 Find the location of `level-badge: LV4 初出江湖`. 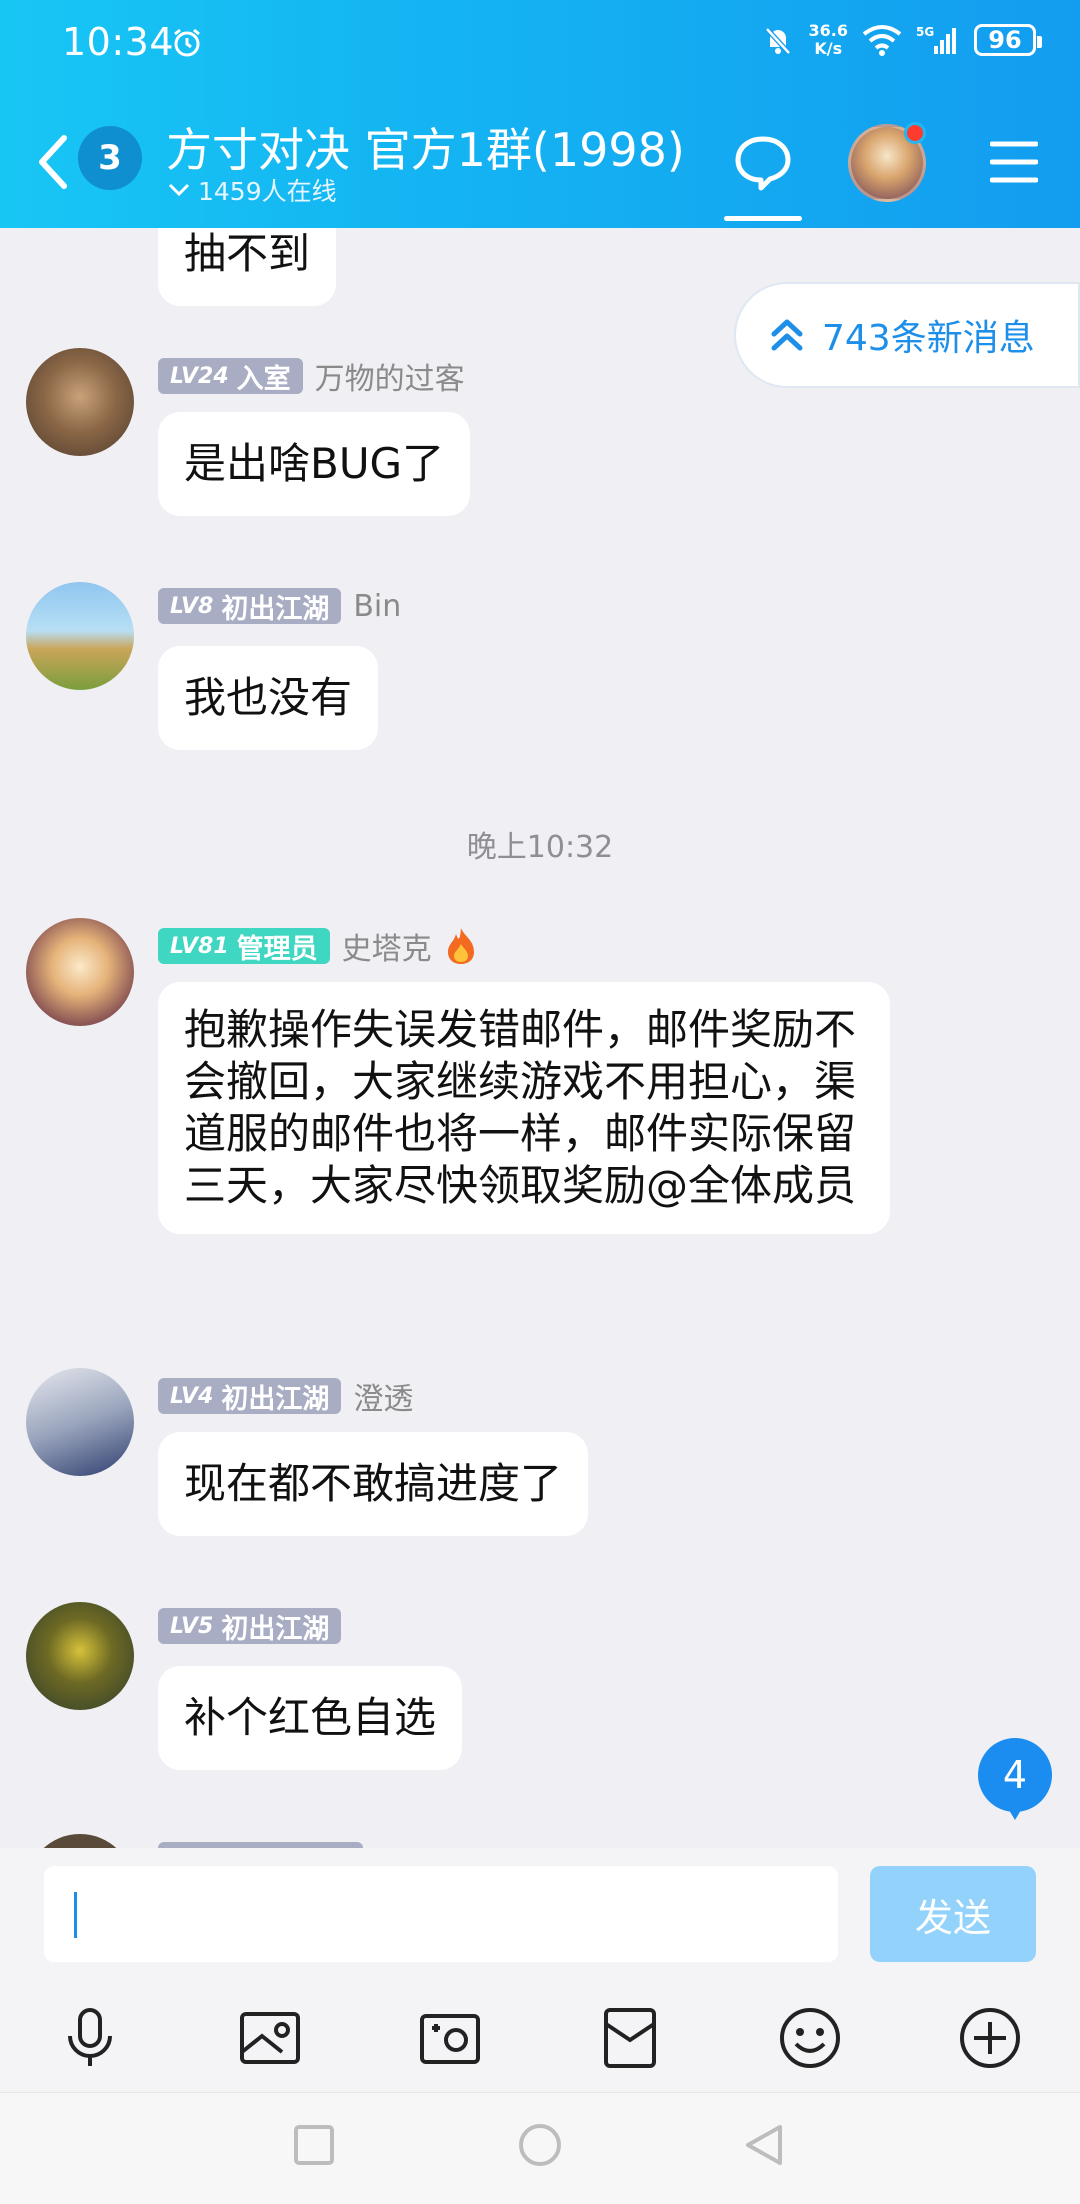

level-badge: LV4 初出江湖 is located at coordinates (250, 1396).